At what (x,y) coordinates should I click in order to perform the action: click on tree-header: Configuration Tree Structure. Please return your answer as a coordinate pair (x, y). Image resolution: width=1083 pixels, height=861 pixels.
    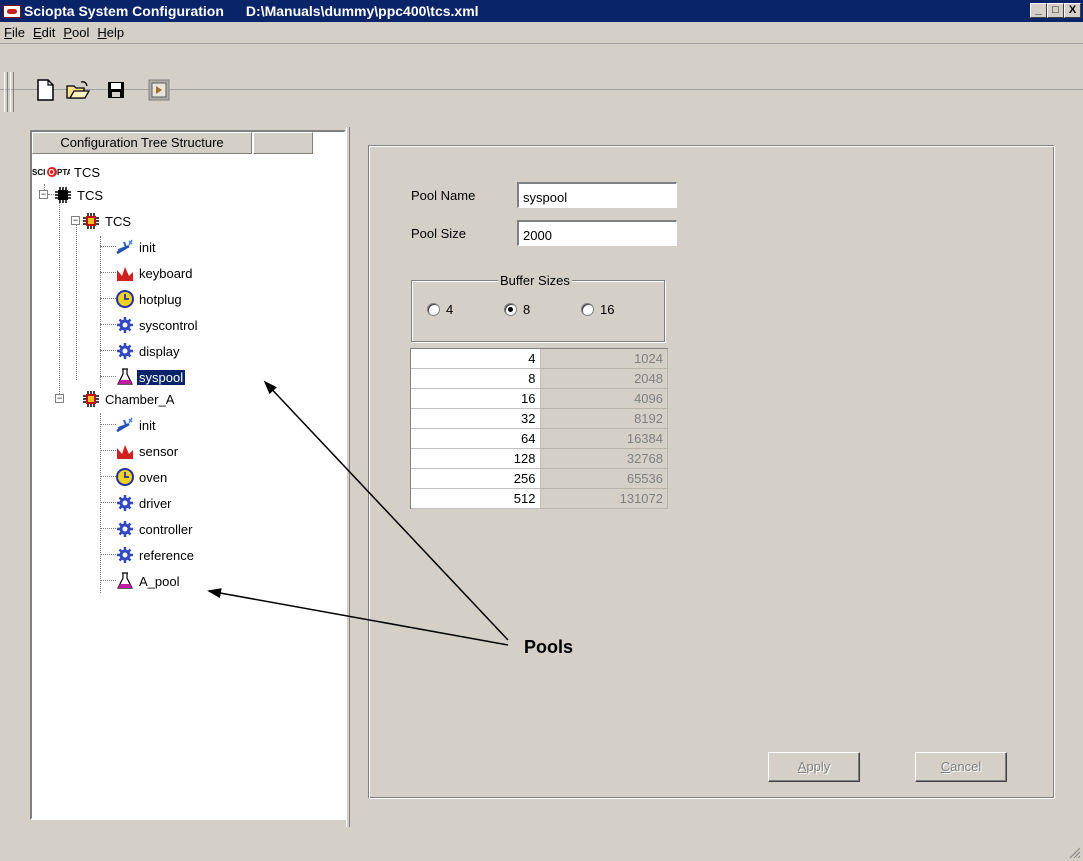
    Looking at the image, I should click on (142, 143).